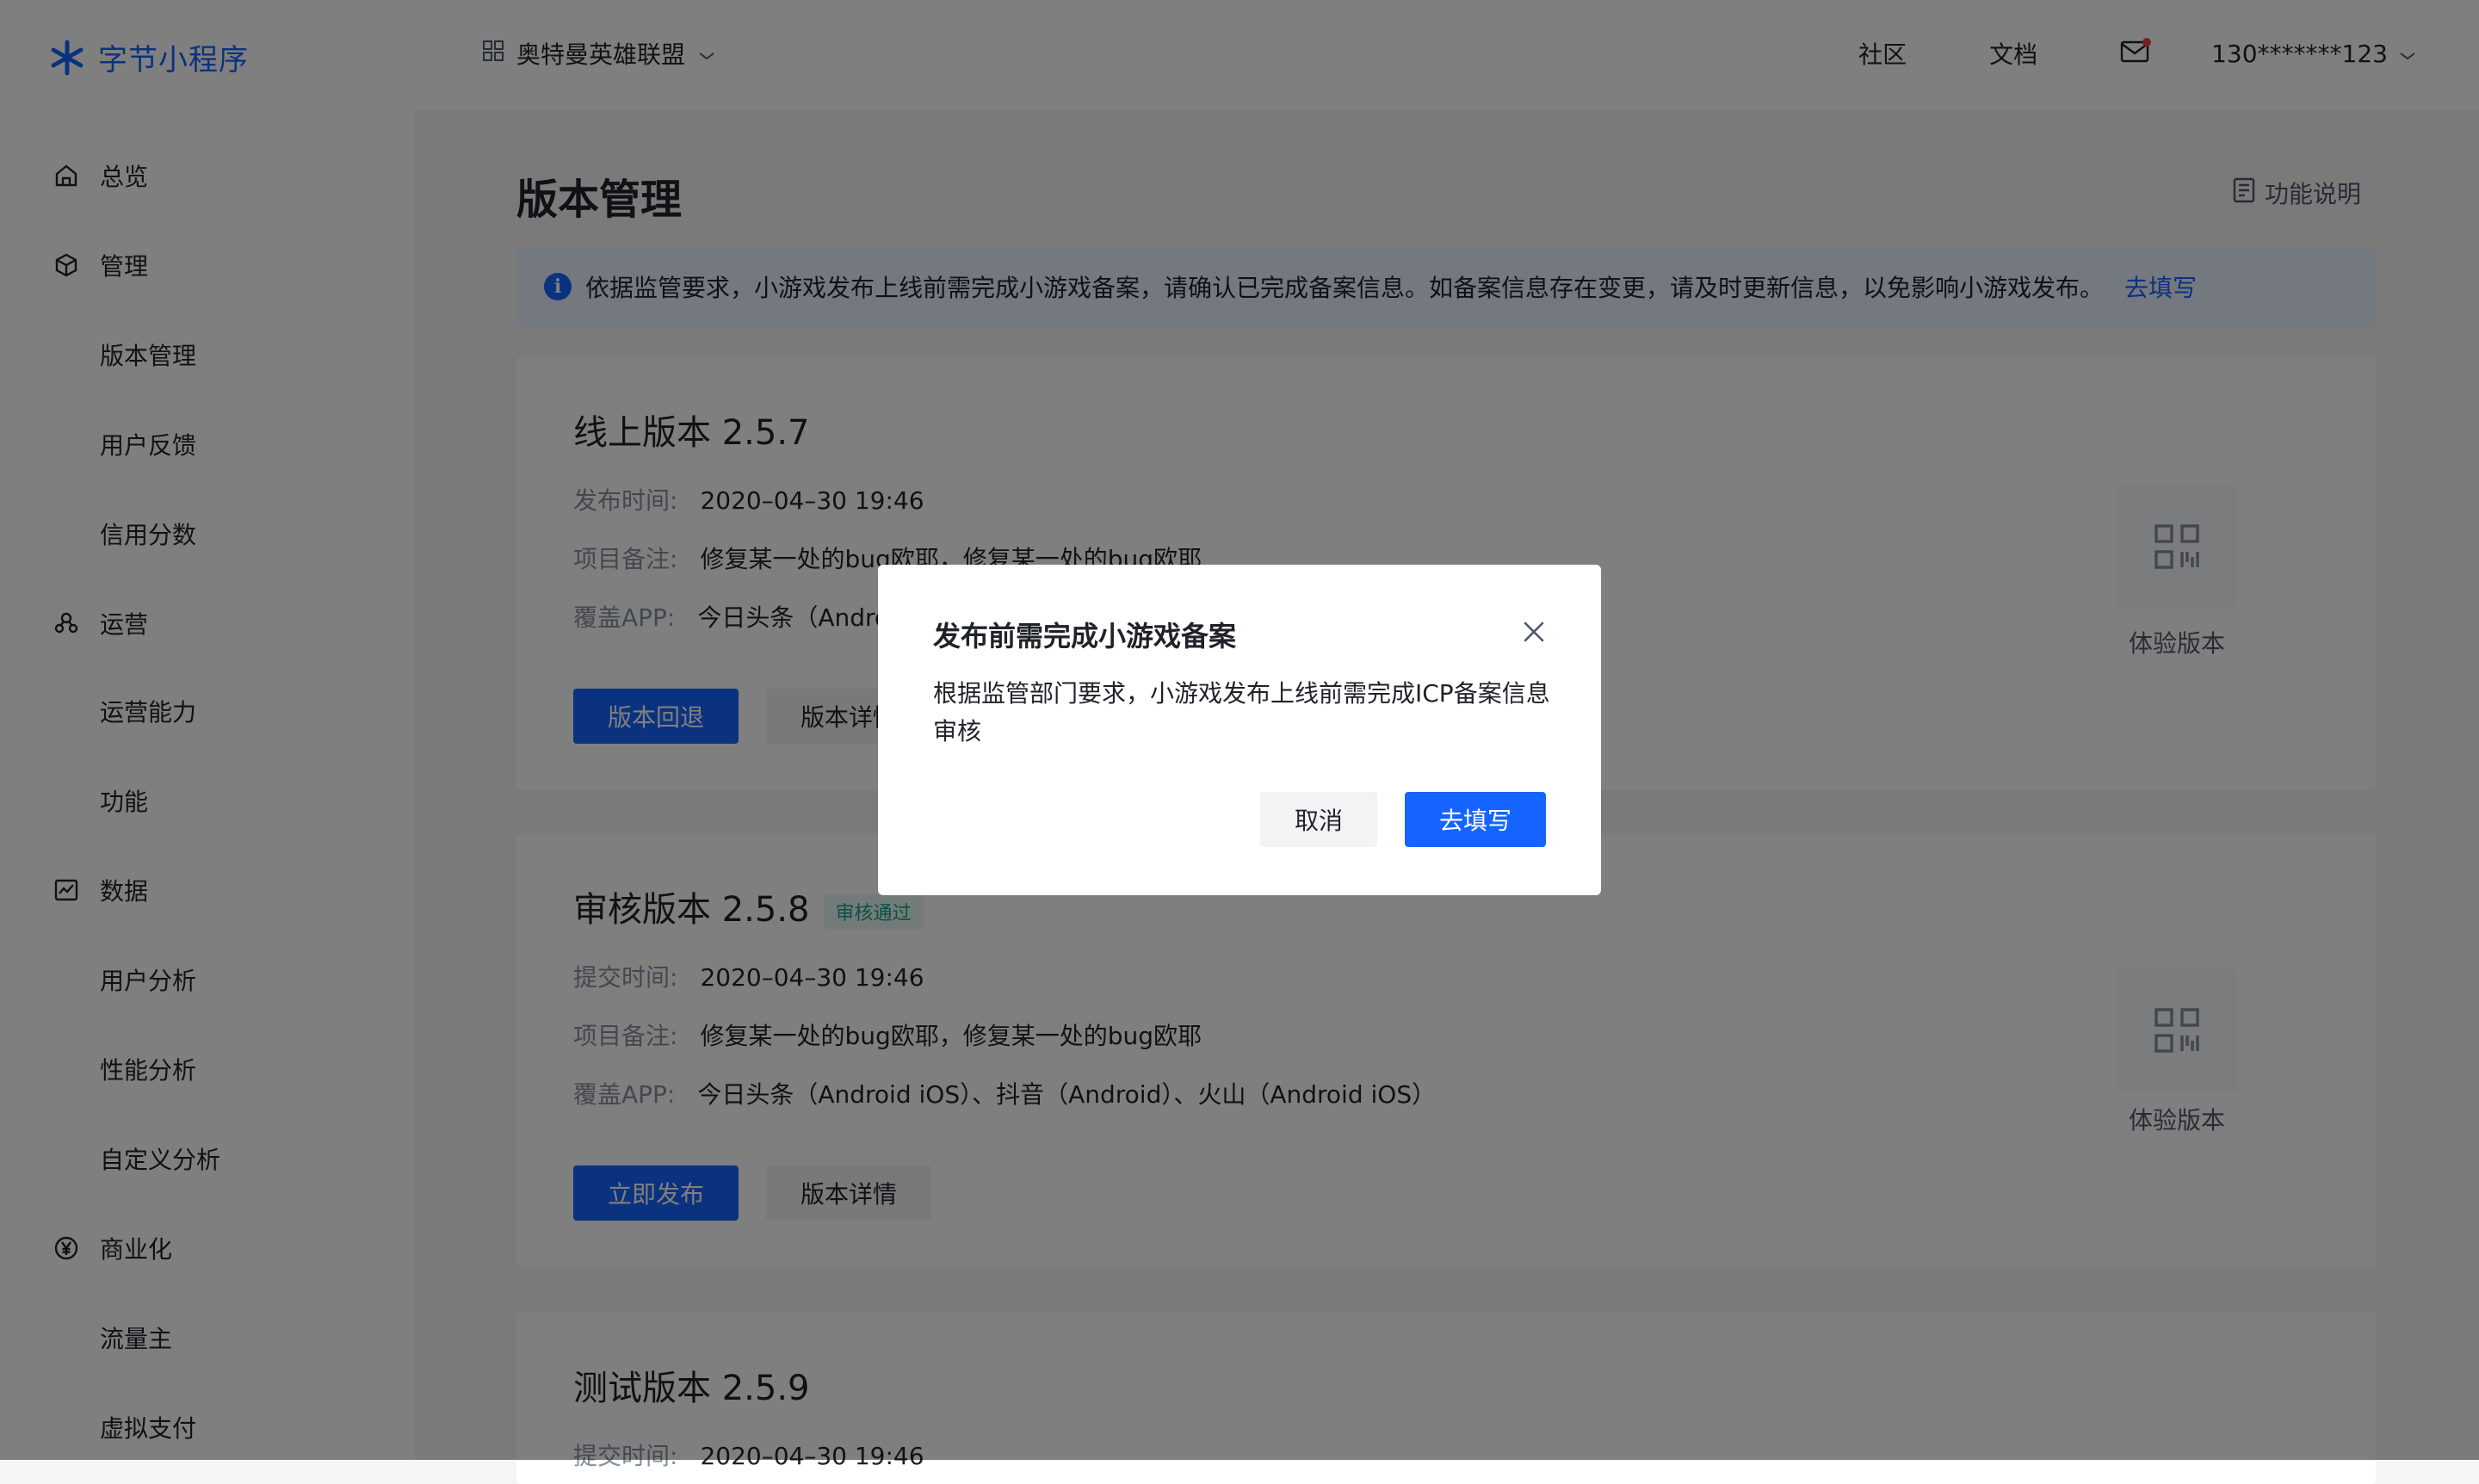 The image size is (2479, 1484). What do you see at coordinates (1318, 819) in the screenshot?
I see `cancel-button: 取消` at bounding box center [1318, 819].